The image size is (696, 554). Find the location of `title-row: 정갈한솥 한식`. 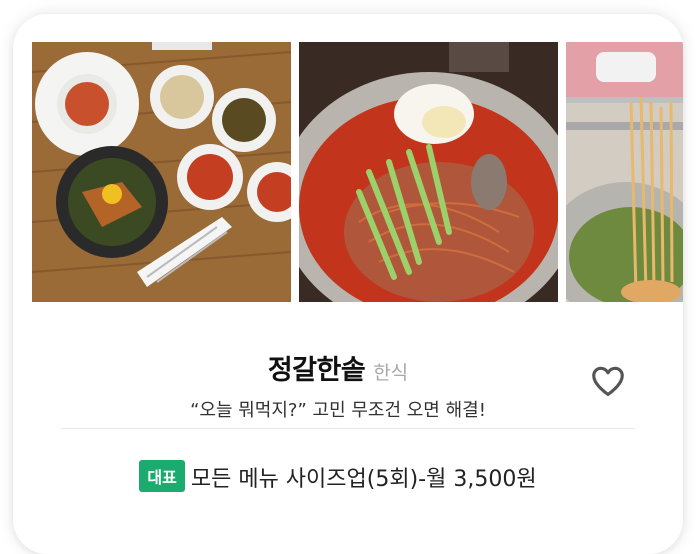

title-row: 정갈한솥 한식 is located at coordinates (338, 367).